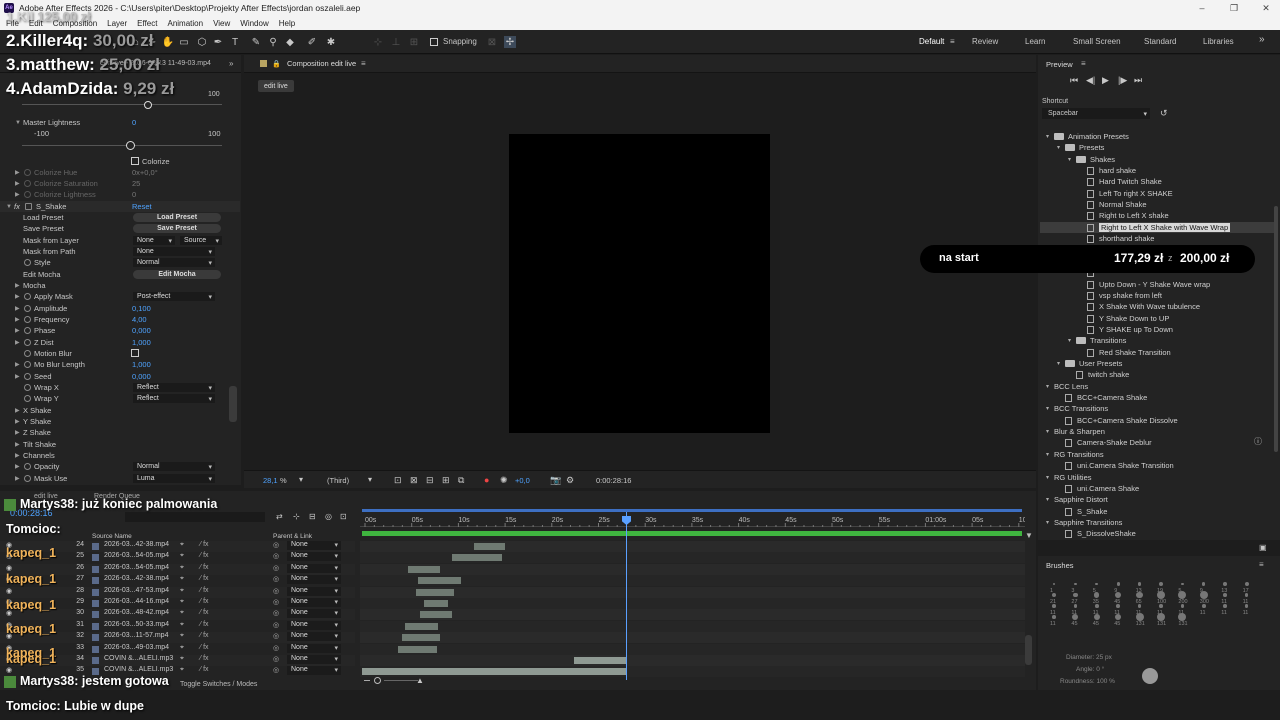 The image size is (1280, 720). What do you see at coordinates (555, 480) in the screenshot?
I see `snapshot-icon: 📷` at bounding box center [555, 480].